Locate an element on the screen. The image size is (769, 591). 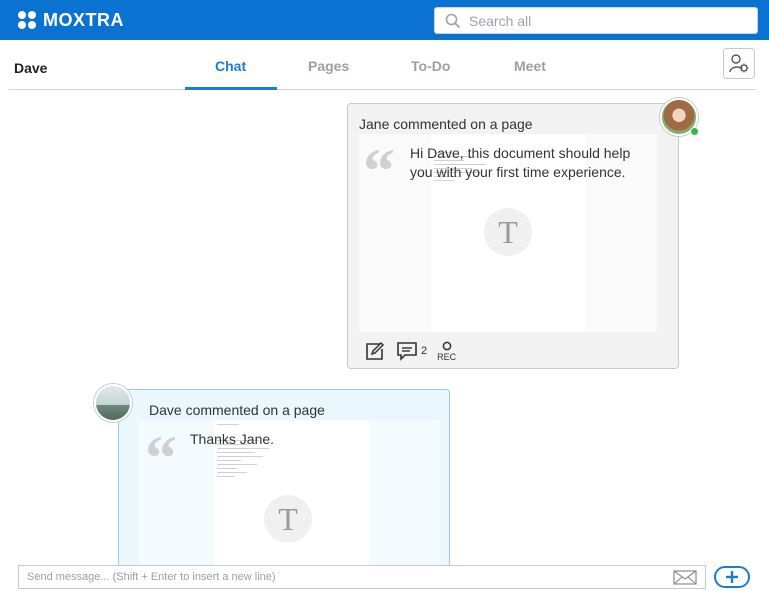
online-status-indicator is located at coordinates (694, 131).